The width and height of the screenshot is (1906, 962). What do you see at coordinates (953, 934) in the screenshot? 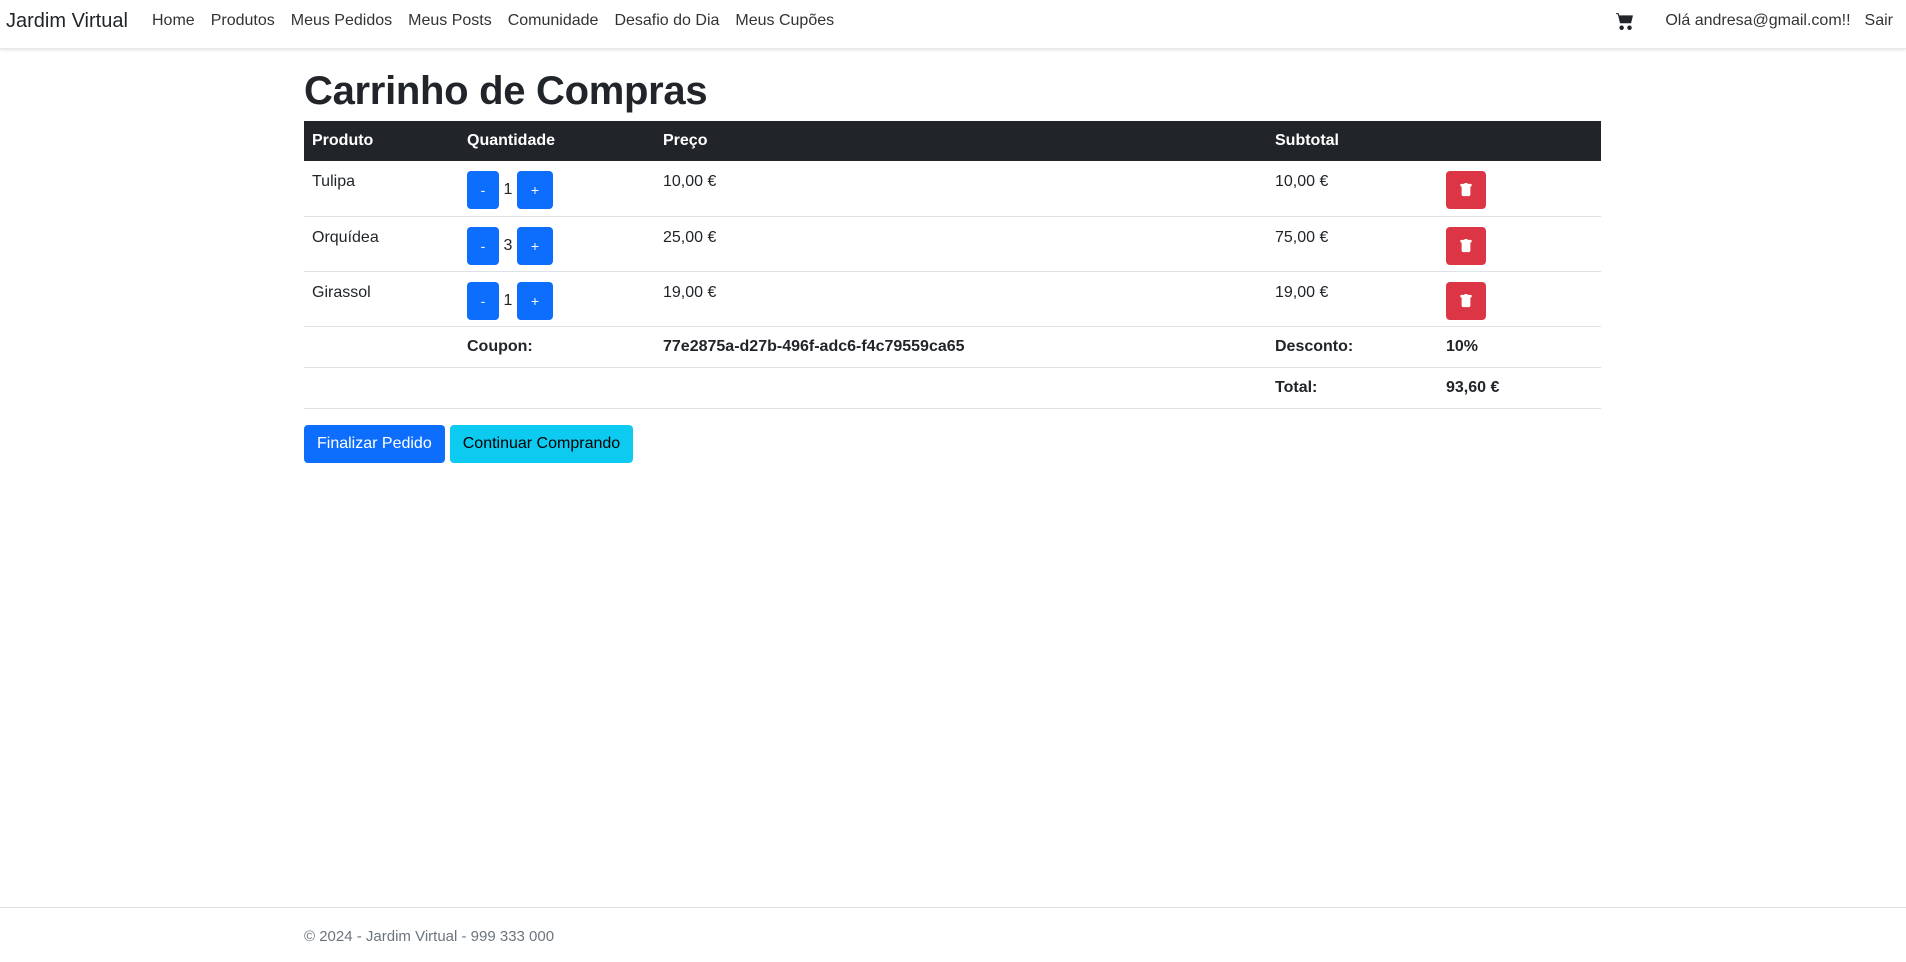
I see `footer: © 2024 - Jardim Virtual - 999 333 000` at bounding box center [953, 934].